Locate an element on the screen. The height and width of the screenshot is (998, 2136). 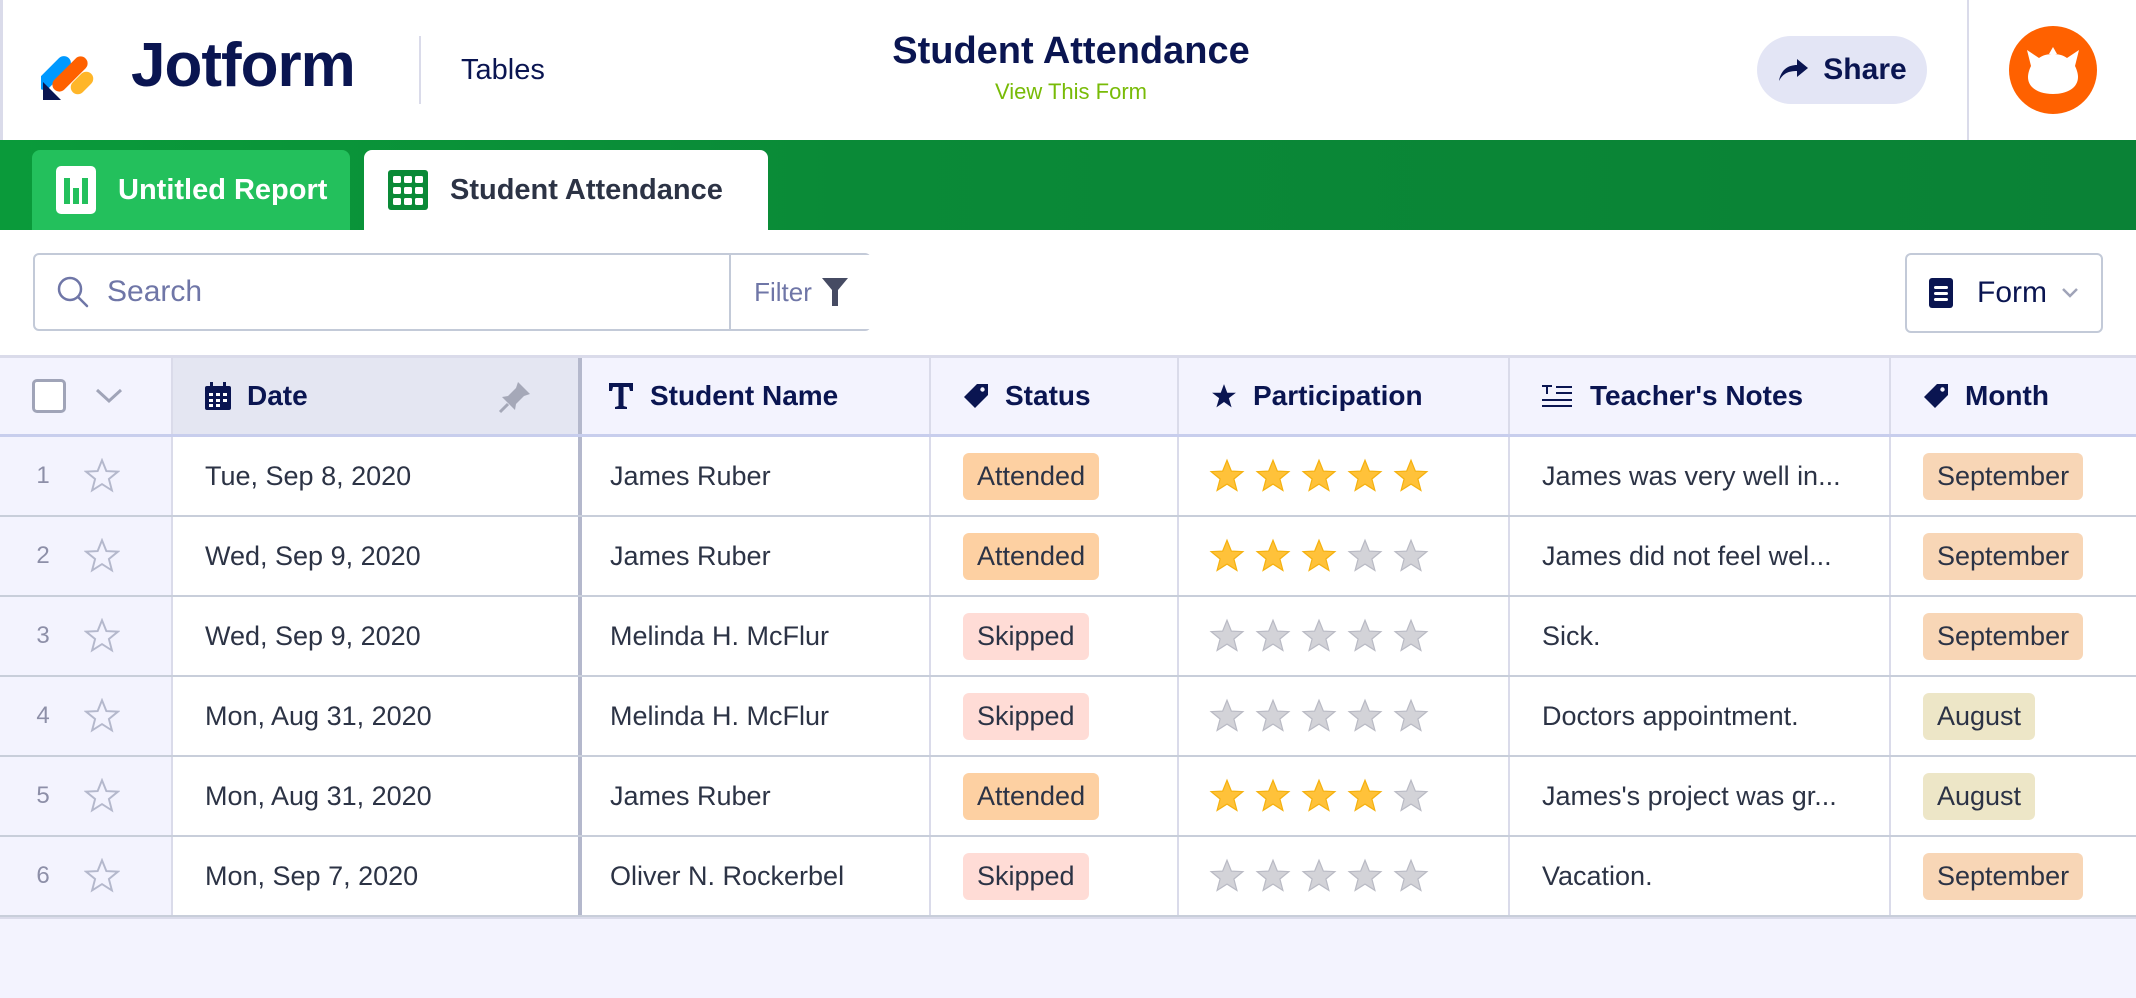
cell-date: Mon, Sep 7, 2020 is located at coordinates (377, 876).